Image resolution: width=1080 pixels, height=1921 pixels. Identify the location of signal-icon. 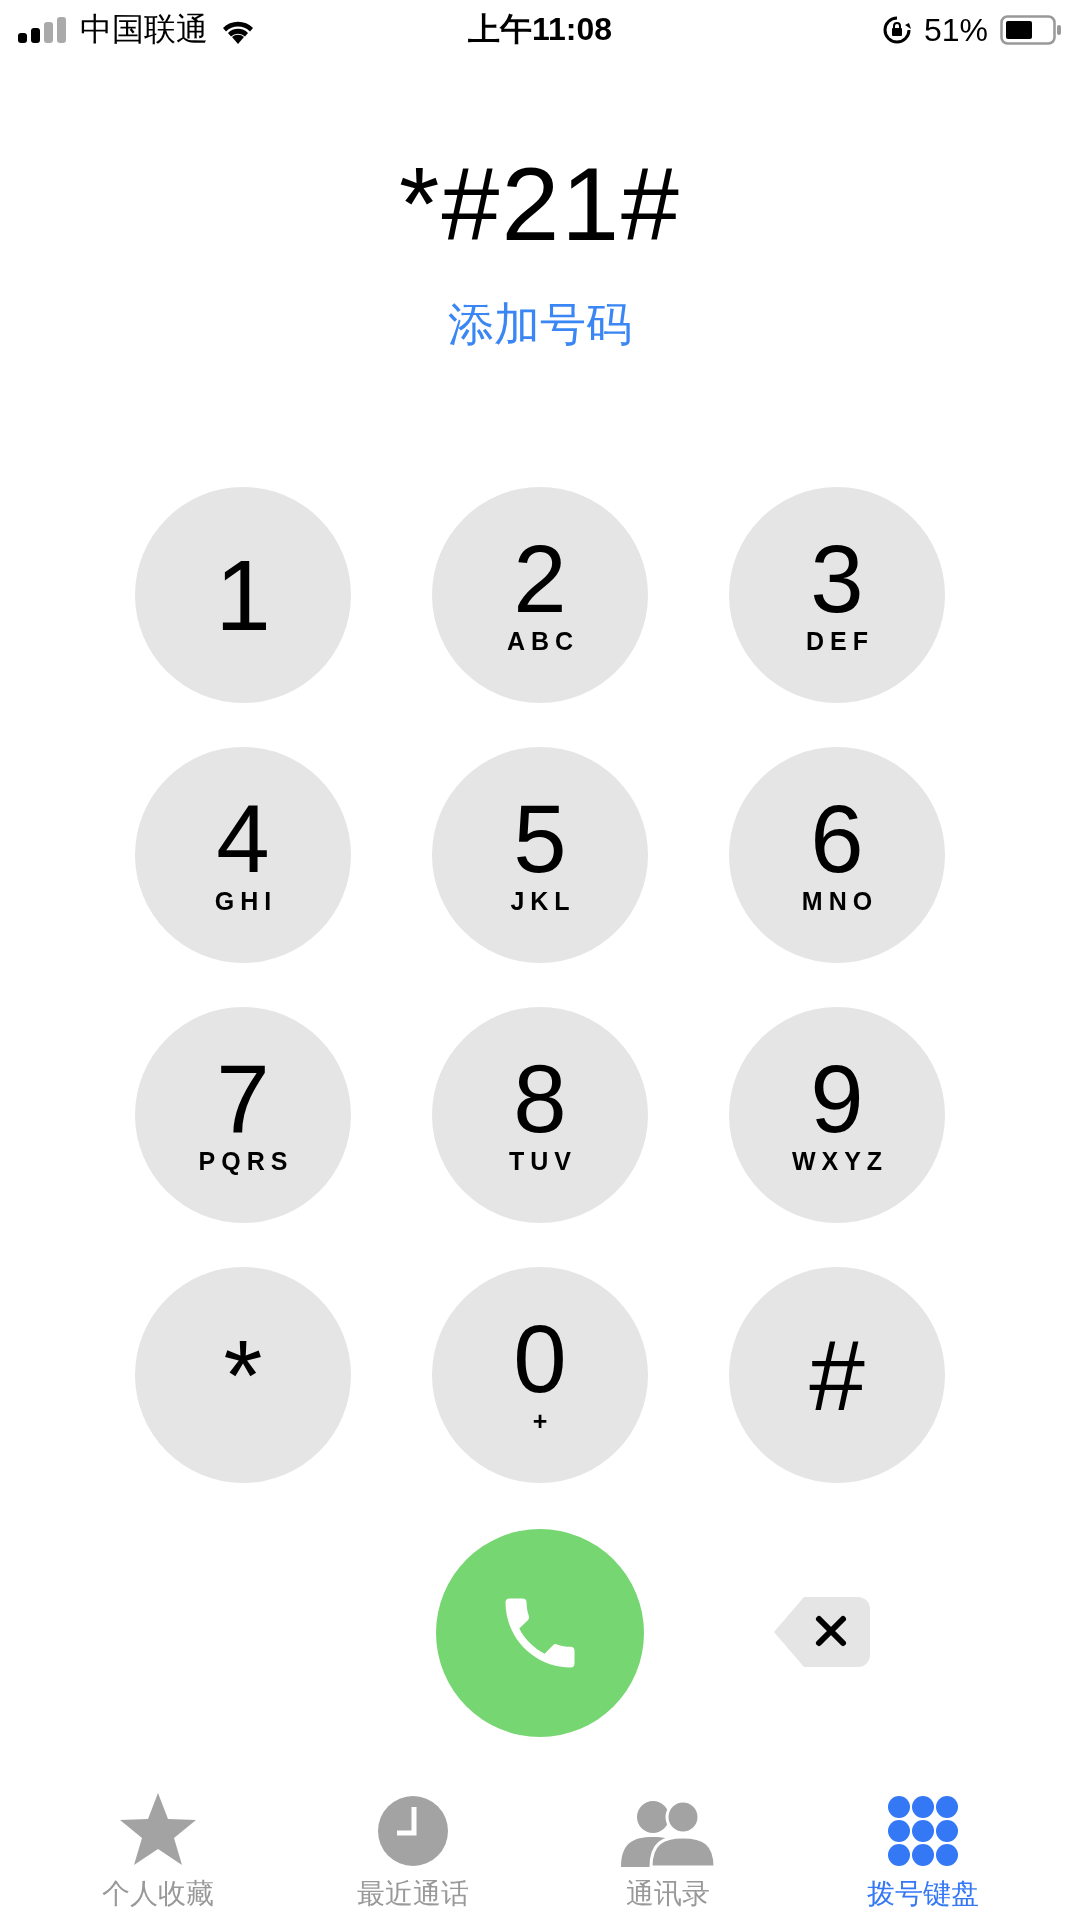
(43, 30).